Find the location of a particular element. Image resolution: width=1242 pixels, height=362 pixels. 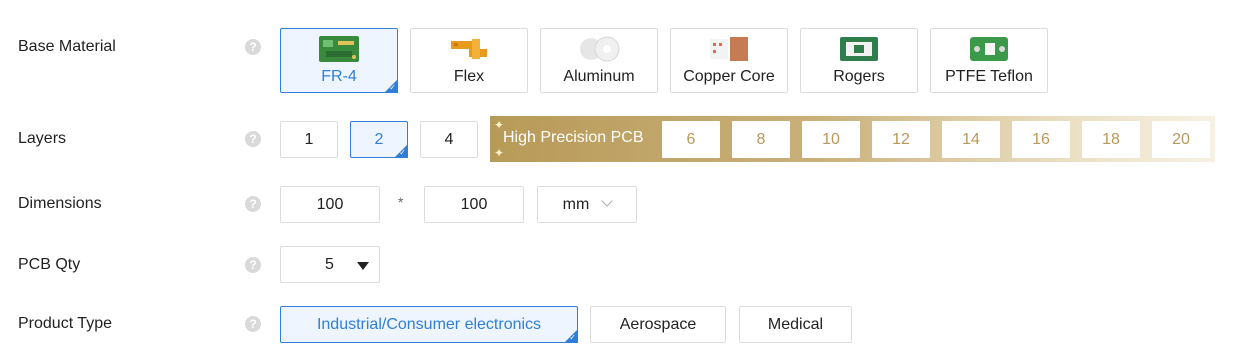

layers-label: Layers is located at coordinates (42, 138).